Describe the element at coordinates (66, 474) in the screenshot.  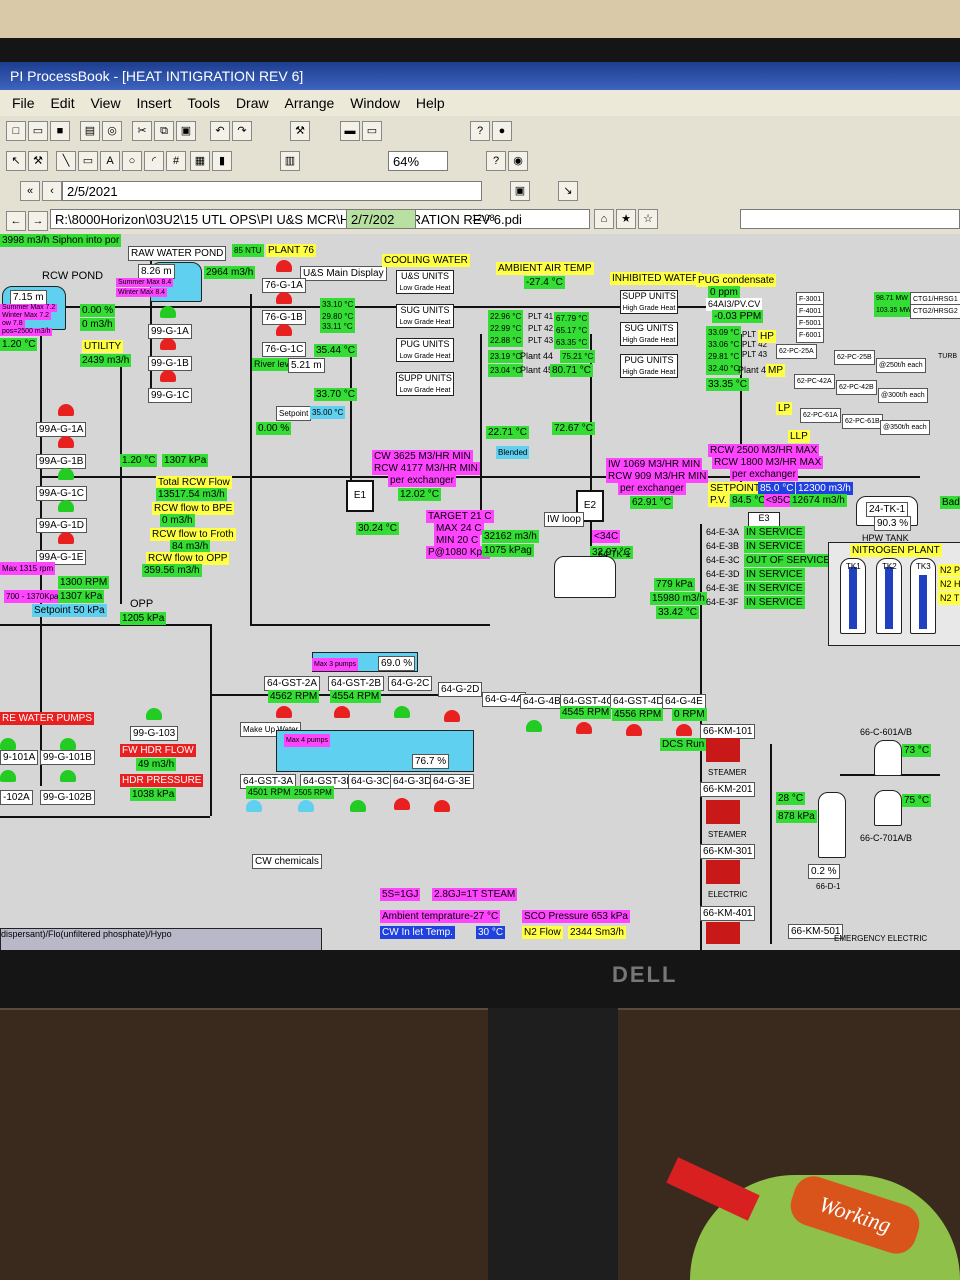
I see `pump-99a-g-1c-icon` at that location.